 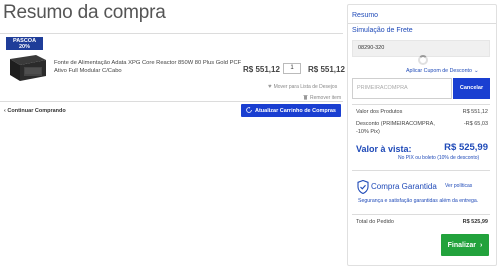 I want to click on chevron-left-icon: ‹, so click(x=5, y=111).